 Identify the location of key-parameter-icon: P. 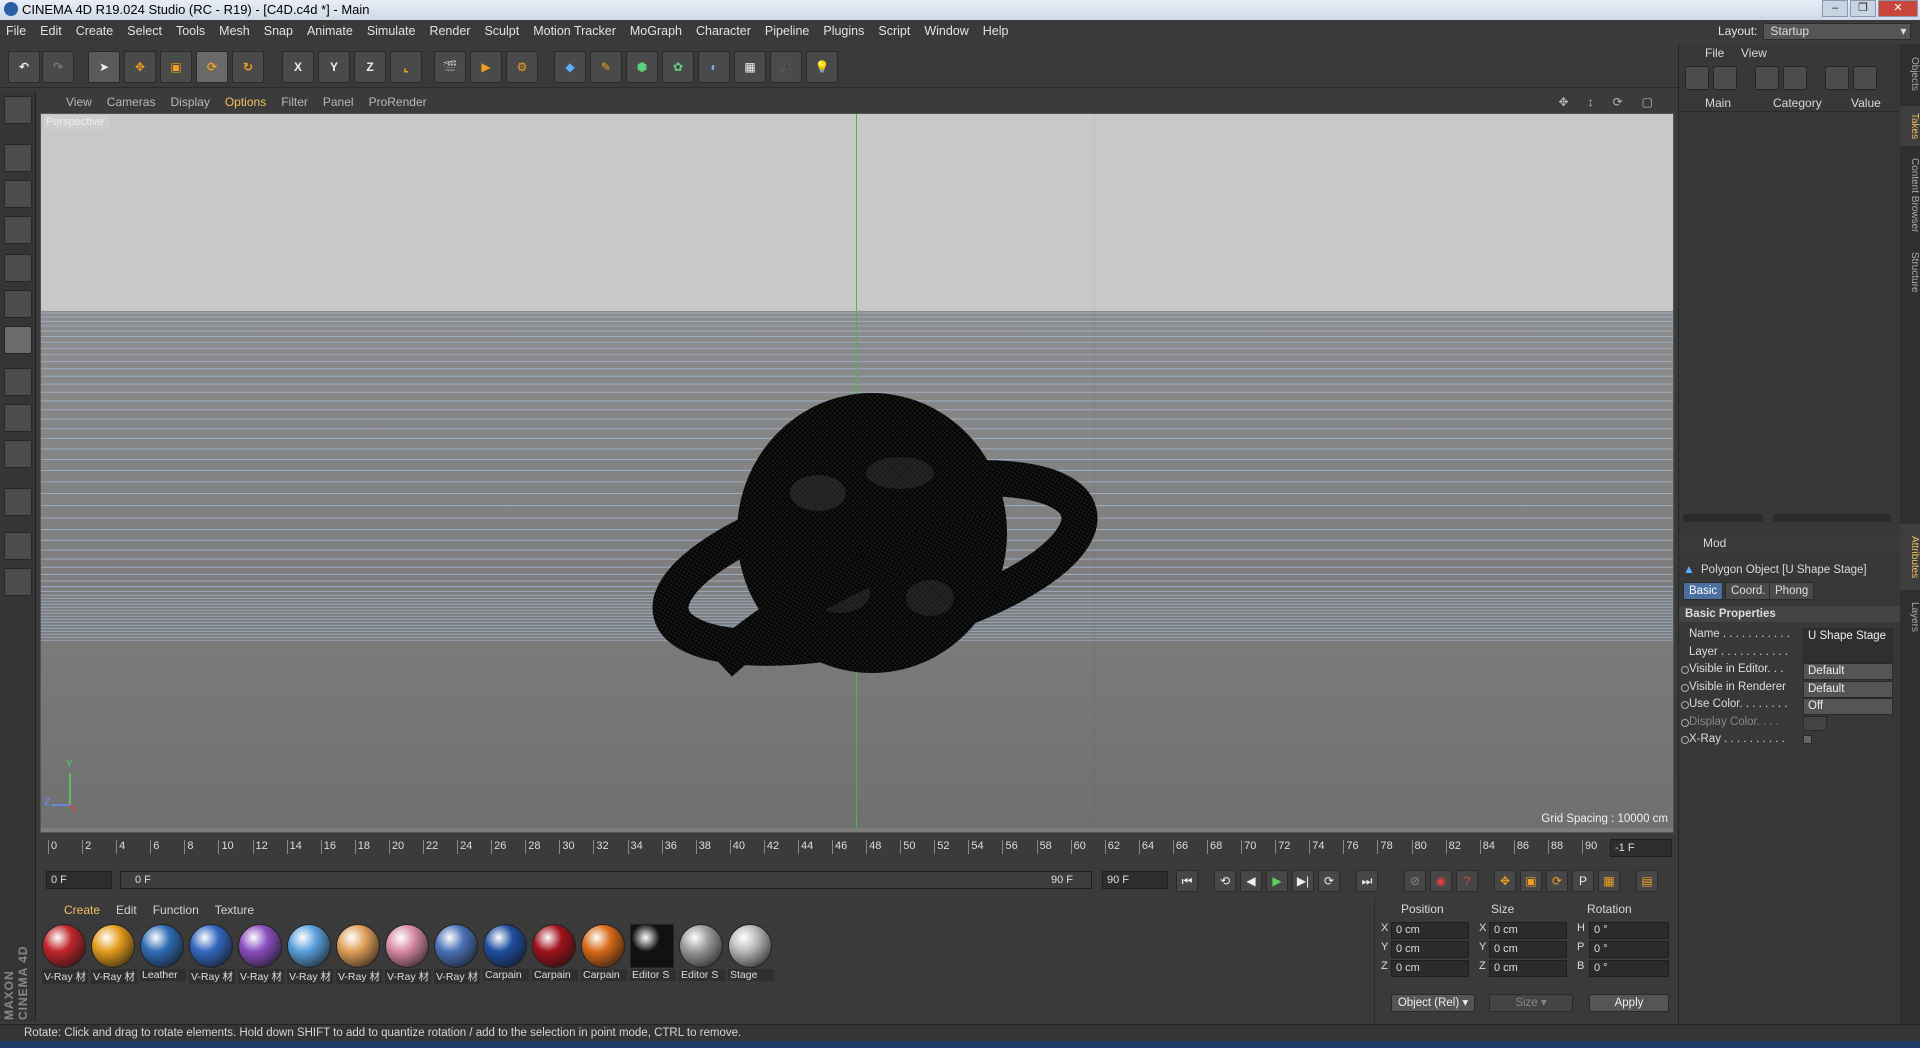
(1583, 881).